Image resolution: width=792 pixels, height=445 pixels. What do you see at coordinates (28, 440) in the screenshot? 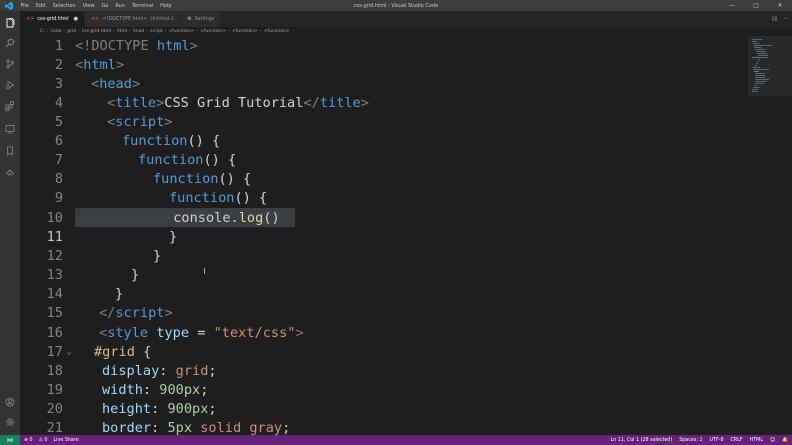
I see `errors-indicator: ⊗ 0` at bounding box center [28, 440].